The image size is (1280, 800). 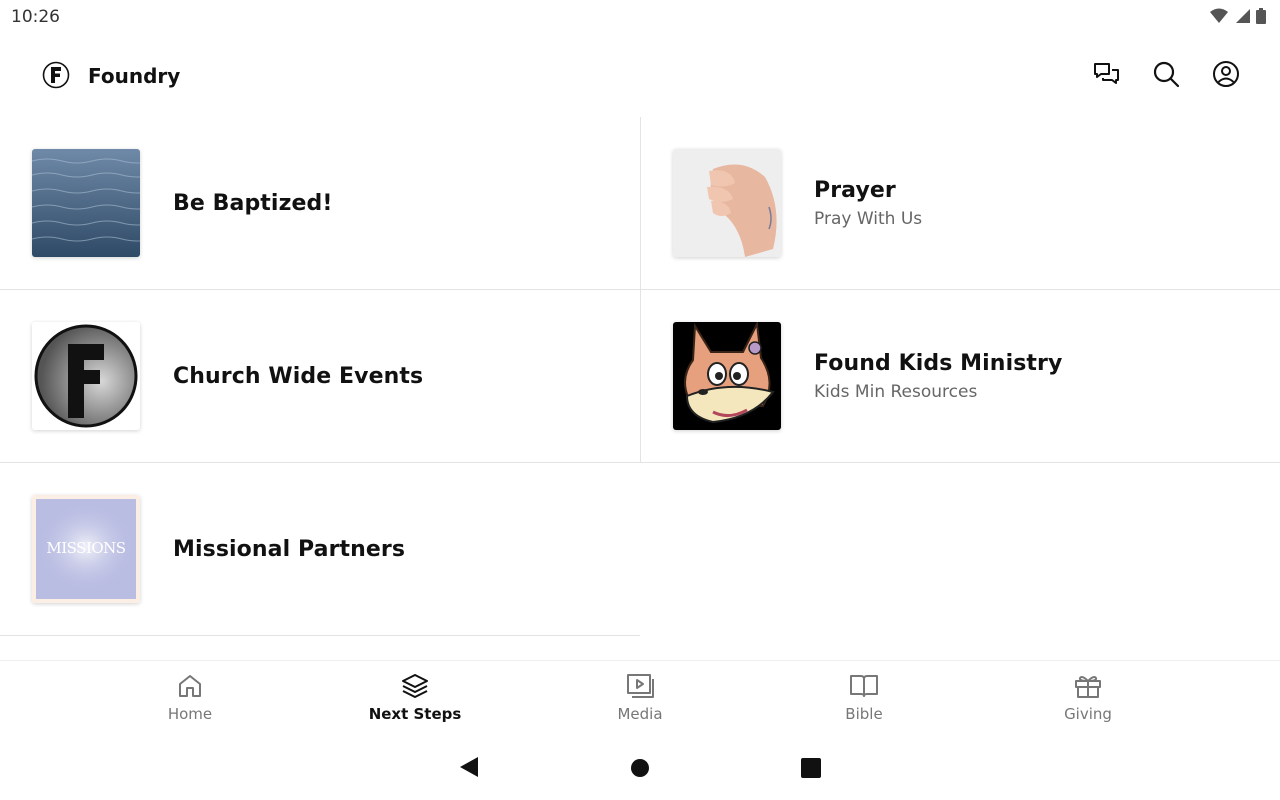 I want to click on home-circle-icon, so click(x=640, y=768).